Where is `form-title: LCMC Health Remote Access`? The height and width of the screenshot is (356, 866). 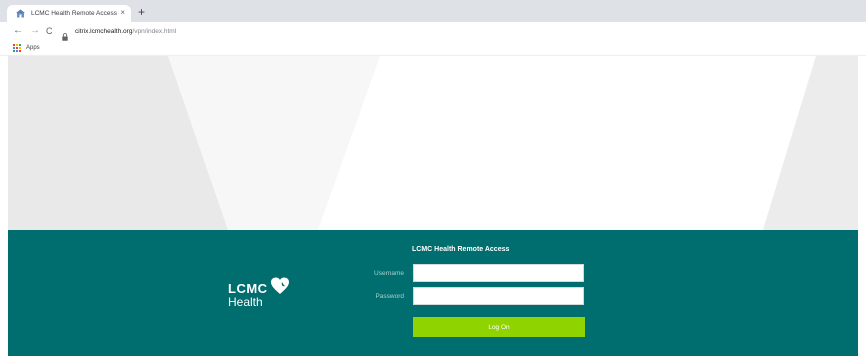 form-title: LCMC Health Remote Access is located at coordinates (461, 249).